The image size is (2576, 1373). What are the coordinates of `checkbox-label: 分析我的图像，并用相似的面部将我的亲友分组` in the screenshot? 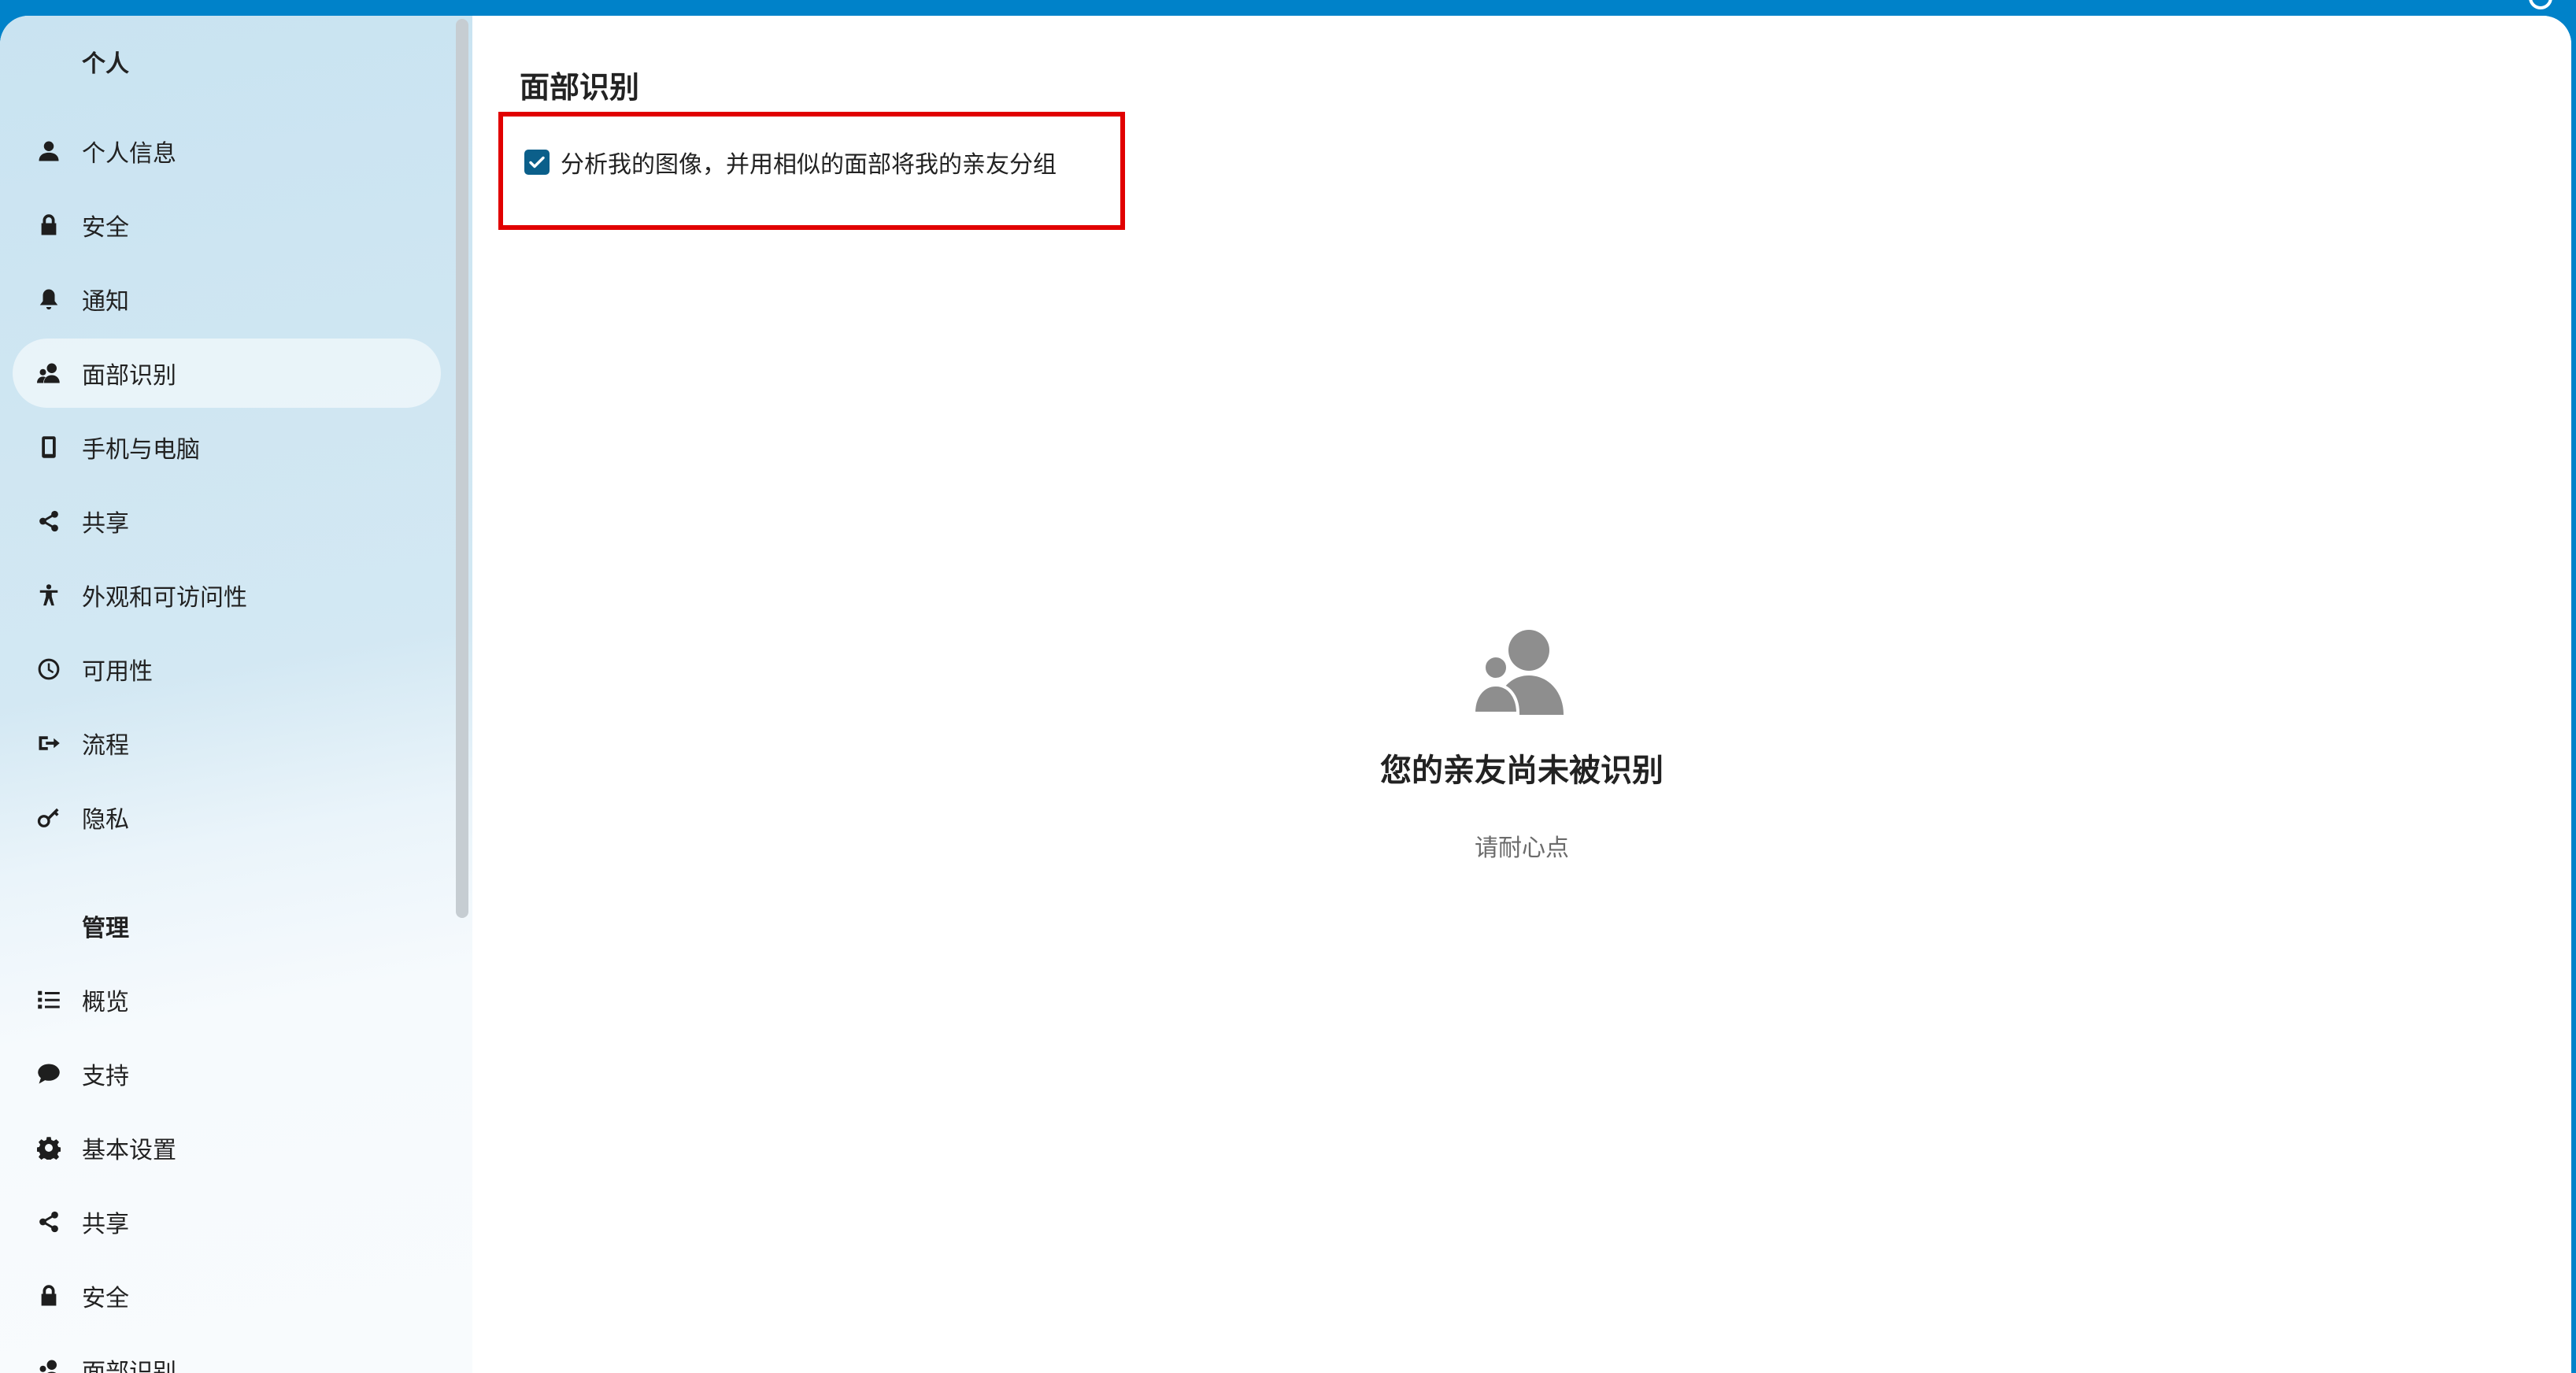 It's located at (809, 165).